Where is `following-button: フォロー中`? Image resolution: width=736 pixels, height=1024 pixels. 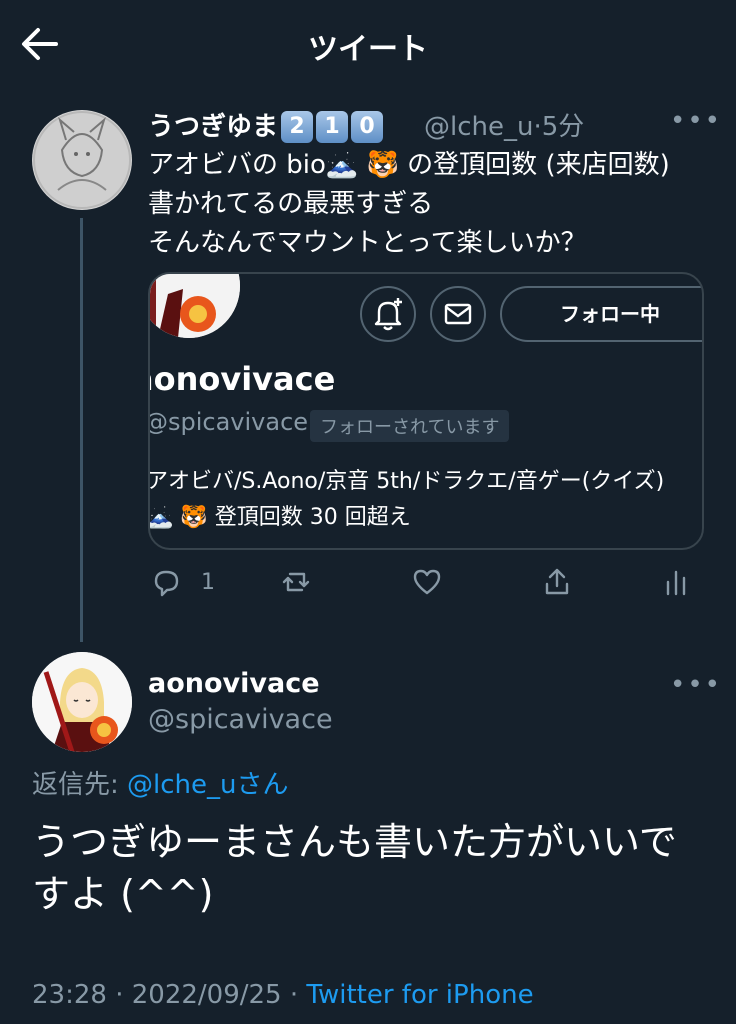 following-button: フォロー中 is located at coordinates (601, 314).